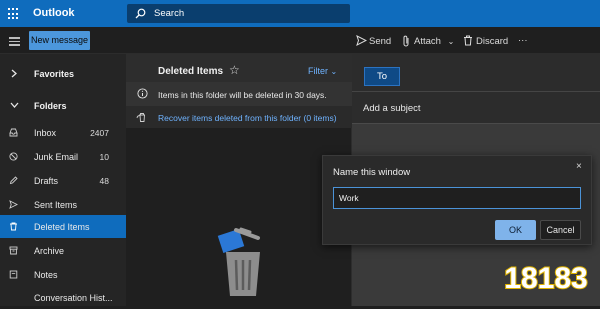 The height and width of the screenshot is (309, 600). Describe the element at coordinates (300, 40) in the screenshot. I see `command-bar: New message Send Attach ⌄ Discard ···` at that location.